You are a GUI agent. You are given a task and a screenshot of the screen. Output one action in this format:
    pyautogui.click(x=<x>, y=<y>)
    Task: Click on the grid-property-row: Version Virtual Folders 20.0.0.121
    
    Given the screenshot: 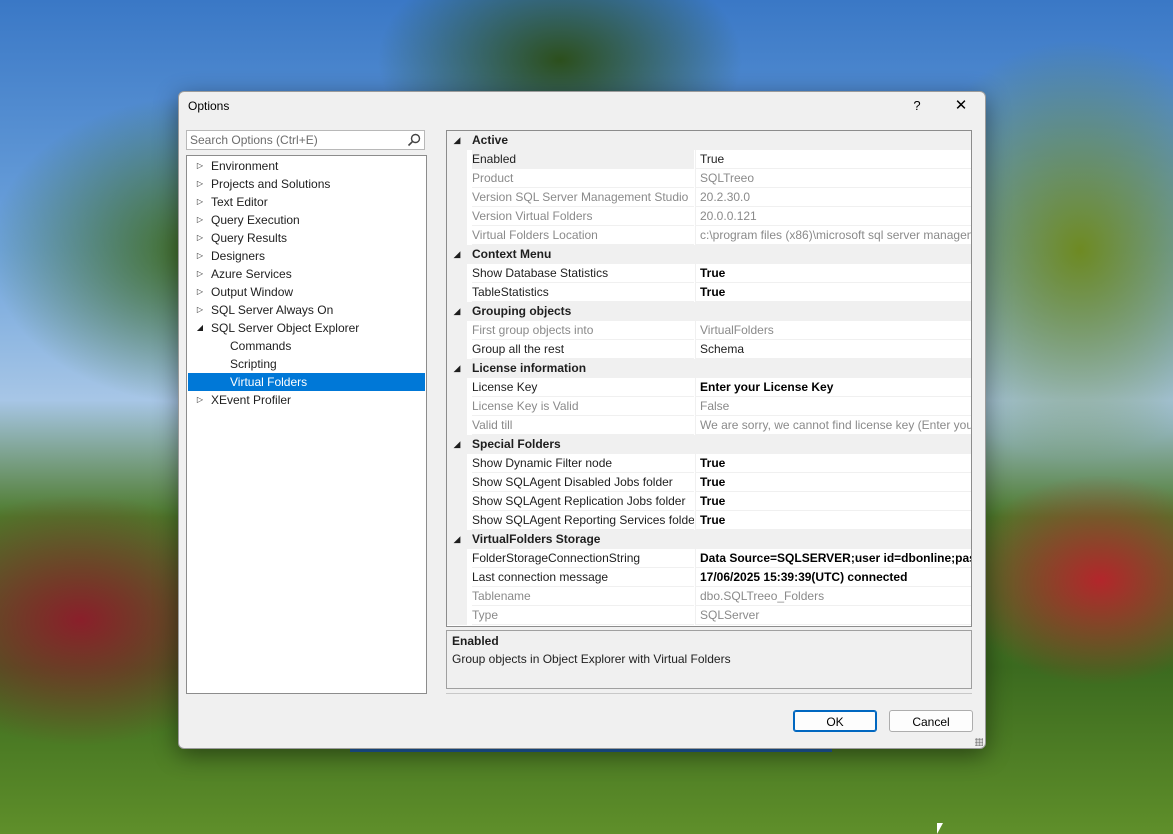 What is the action you would take?
    pyautogui.click(x=709, y=216)
    